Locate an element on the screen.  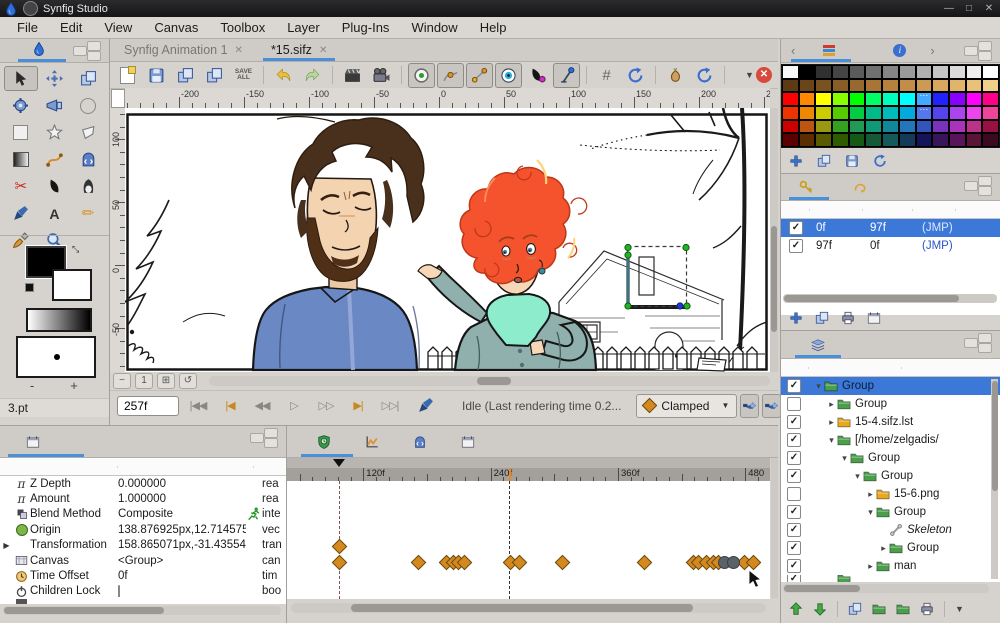
menu-canvas: Canvas is located at coordinates (176, 28).